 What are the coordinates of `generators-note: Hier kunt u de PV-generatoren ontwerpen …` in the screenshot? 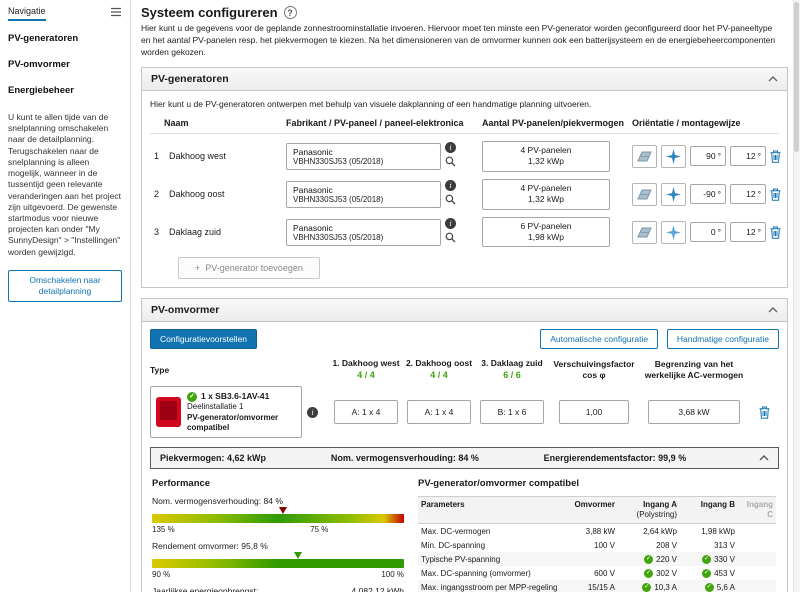 It's located at (371, 103).